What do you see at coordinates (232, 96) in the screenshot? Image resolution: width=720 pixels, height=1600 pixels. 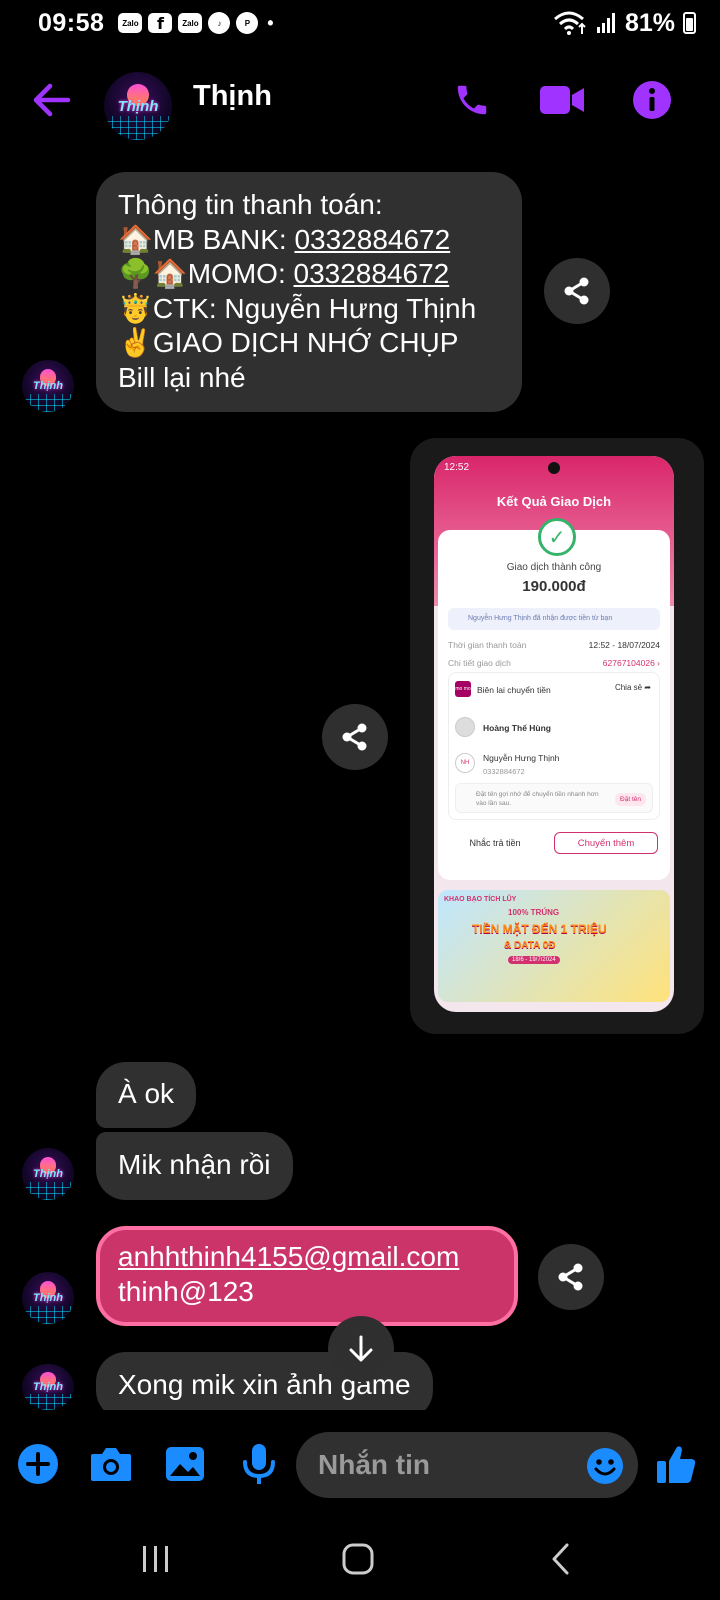 I see `contact-name: Thịnh` at bounding box center [232, 96].